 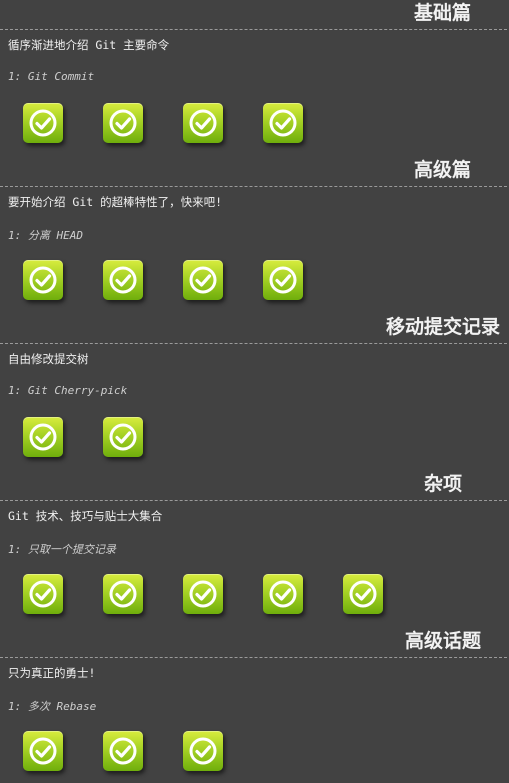 I want to click on section-description: 要开始介绍 Git 的超棒特性了，快来吧!, so click(x=115, y=202).